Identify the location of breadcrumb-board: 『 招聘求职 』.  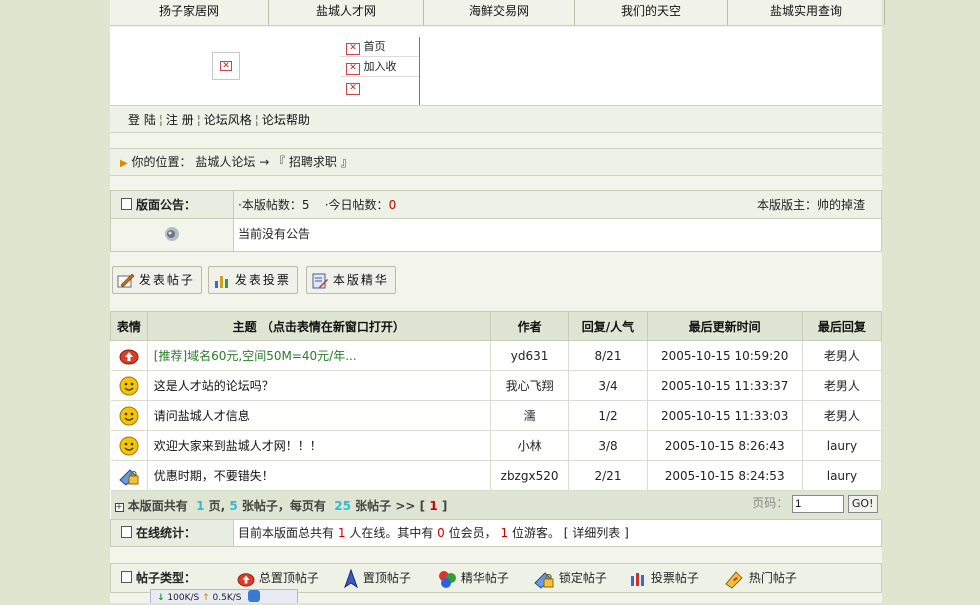
(313, 162).